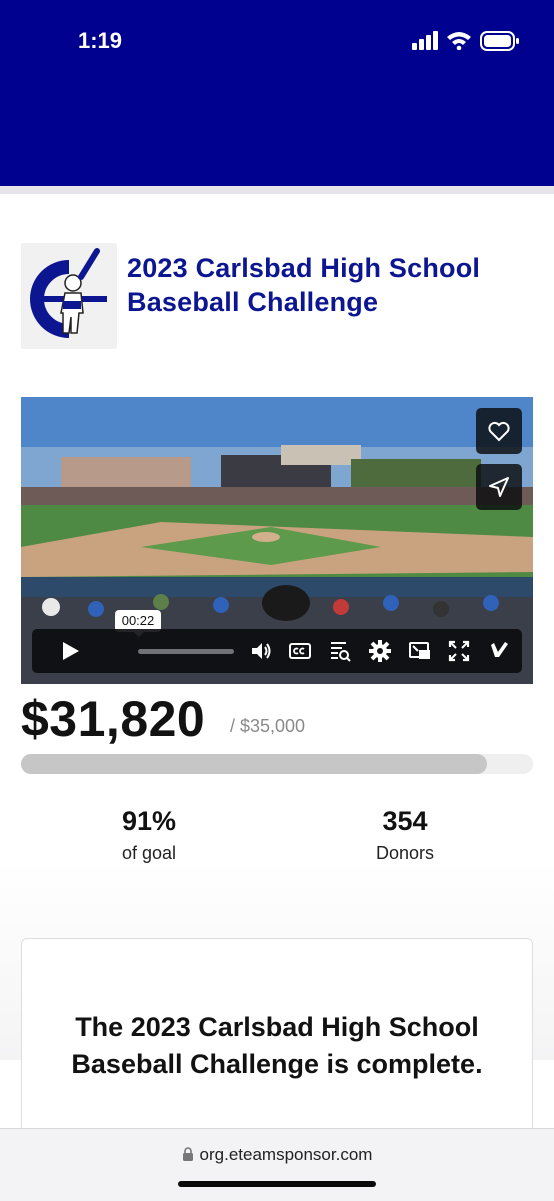 This screenshot has width=554, height=1201. Describe the element at coordinates (340, 651) in the screenshot. I see `transcript-icon` at that location.